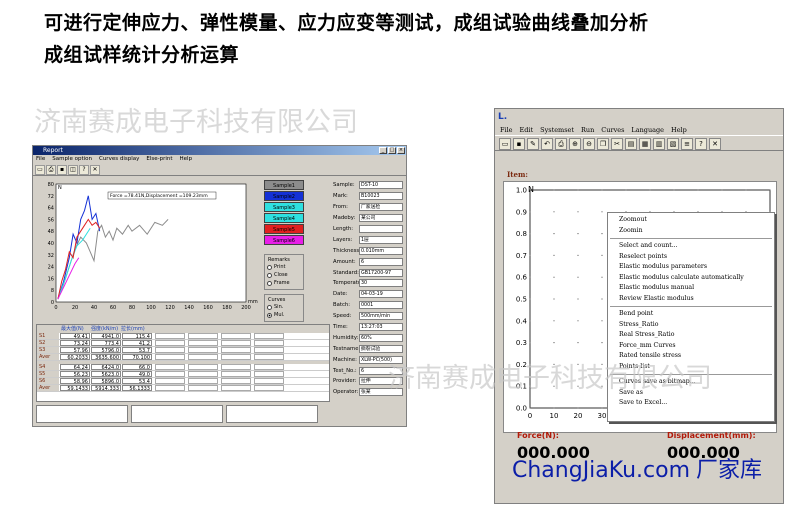 Image resolution: width=809 pixels, height=512 pixels. I want to click on form-field: GB17200-97, so click(381, 272).